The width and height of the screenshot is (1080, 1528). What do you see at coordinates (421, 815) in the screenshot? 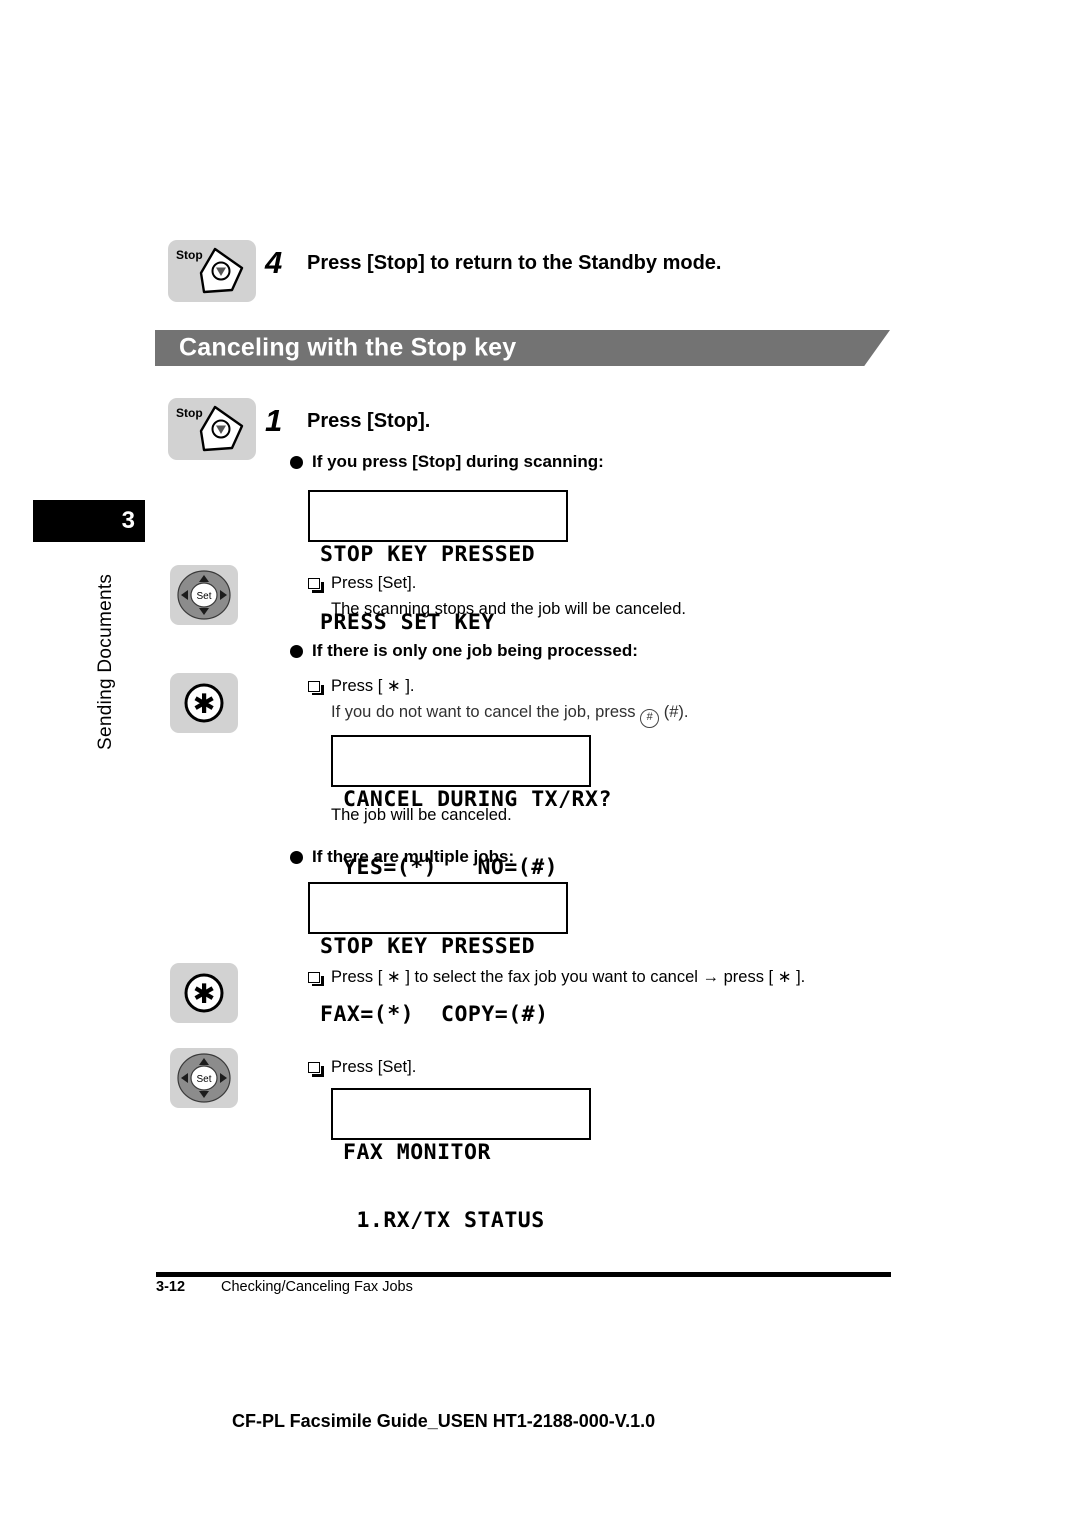
I see `substep-result-canceled: The job will be canceled.` at bounding box center [421, 815].